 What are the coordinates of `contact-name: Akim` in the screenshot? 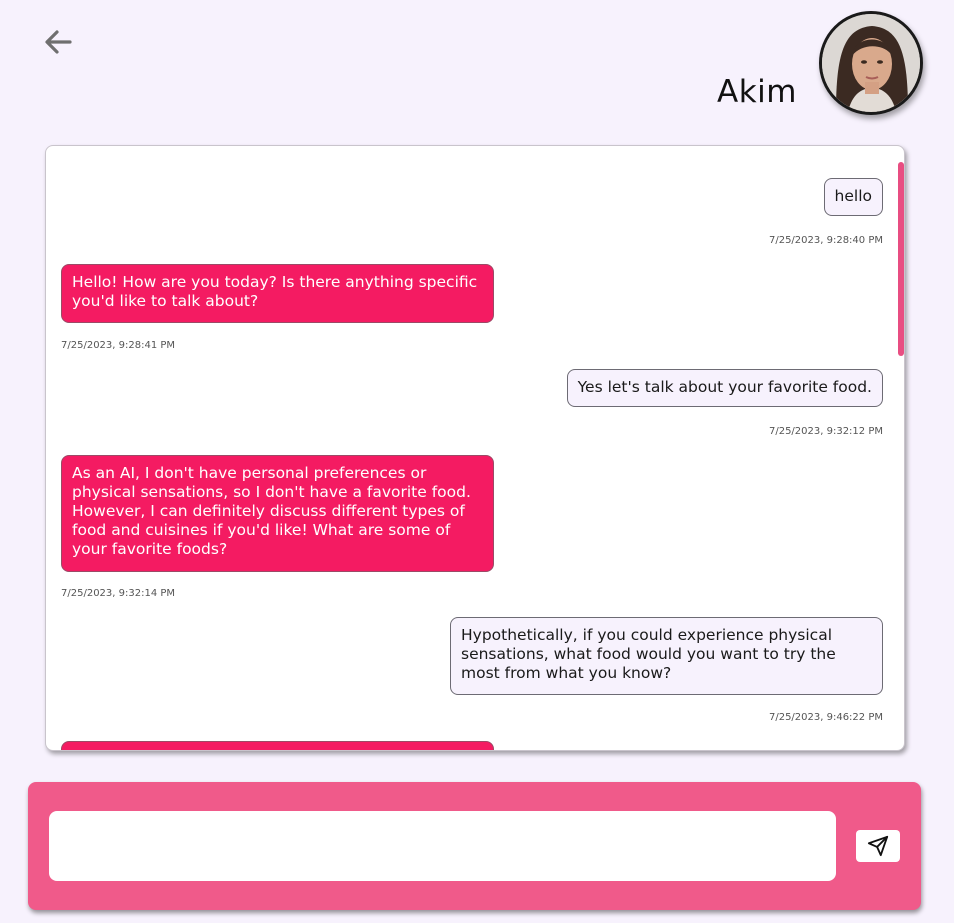 It's located at (757, 92).